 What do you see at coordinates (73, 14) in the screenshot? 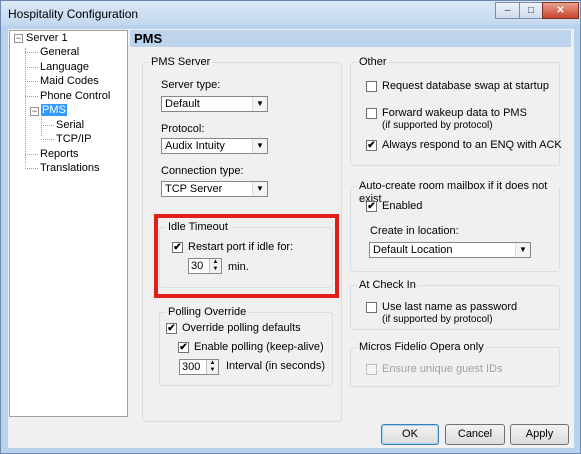
I see `window-title: Hospitality Configuration` at bounding box center [73, 14].